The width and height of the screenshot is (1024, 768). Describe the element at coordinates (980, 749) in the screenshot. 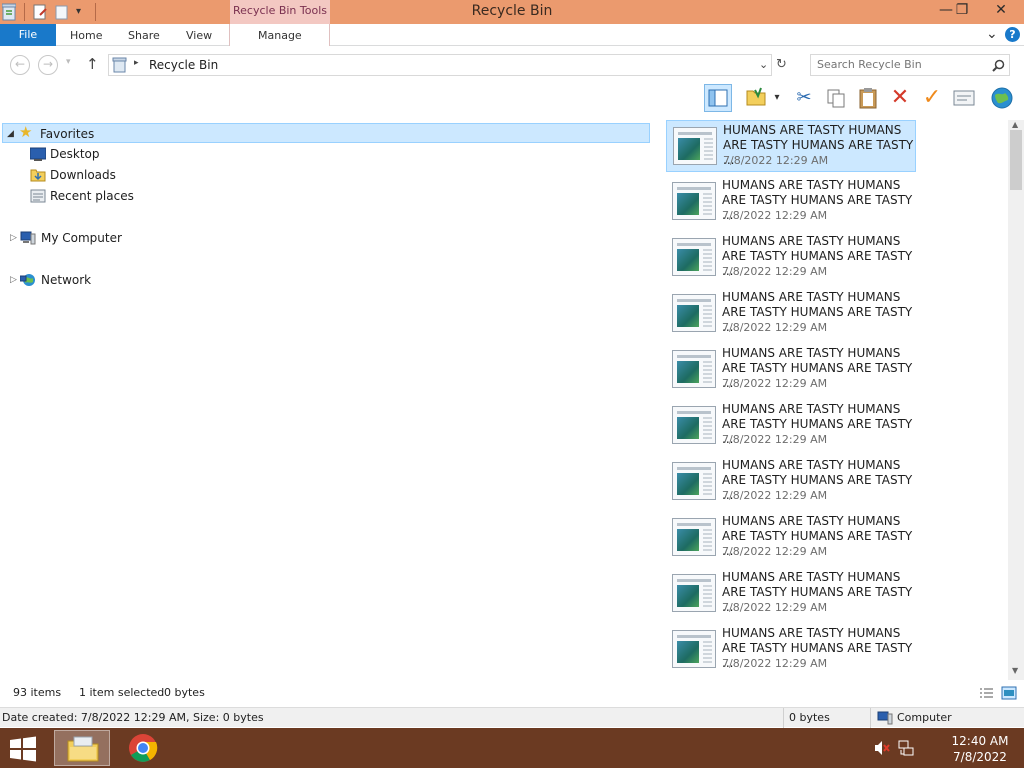

I see `clock: 12:40 AM 7/8/2022` at that location.